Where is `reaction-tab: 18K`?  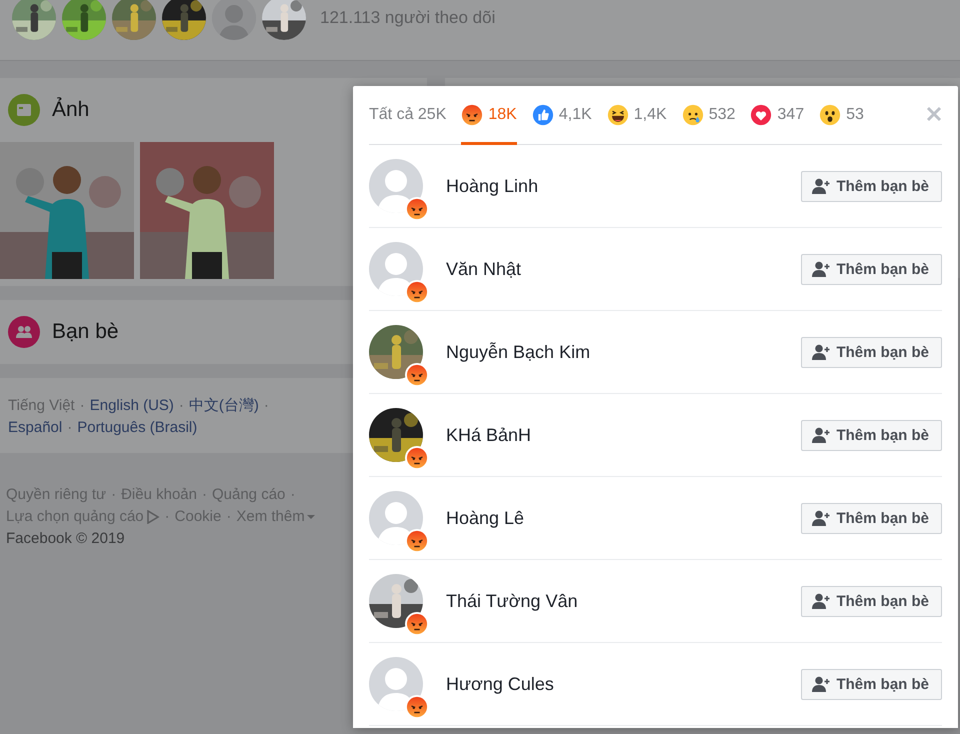 reaction-tab: 18K is located at coordinates (489, 115).